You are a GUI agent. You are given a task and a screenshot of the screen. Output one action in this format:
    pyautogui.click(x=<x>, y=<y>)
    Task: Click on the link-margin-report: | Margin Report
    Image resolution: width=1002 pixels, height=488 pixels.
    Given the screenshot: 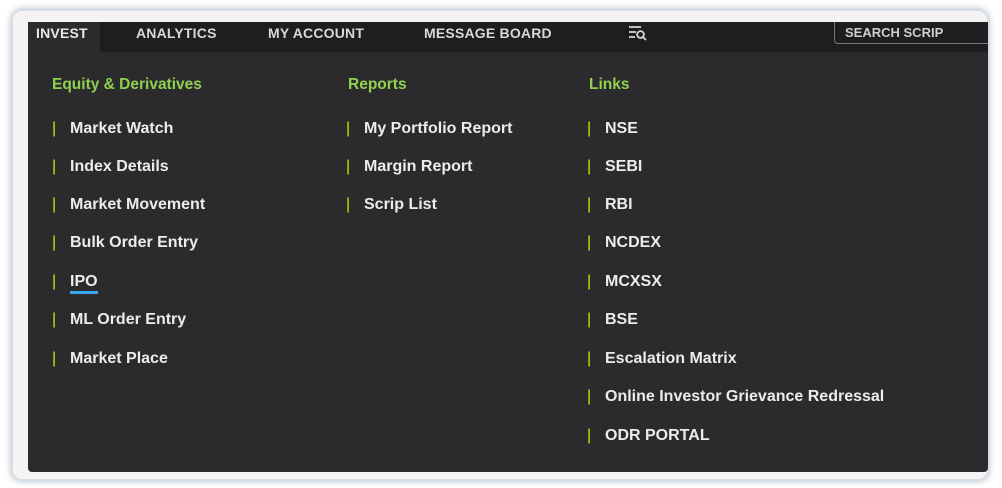 What is the action you would take?
    pyautogui.click(x=409, y=167)
    